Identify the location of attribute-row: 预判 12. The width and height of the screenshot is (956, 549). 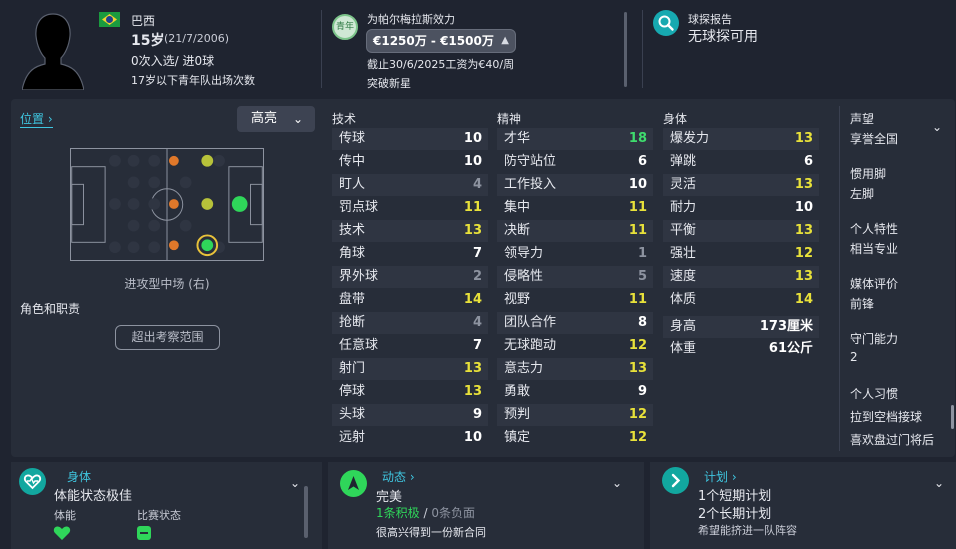
(575, 415).